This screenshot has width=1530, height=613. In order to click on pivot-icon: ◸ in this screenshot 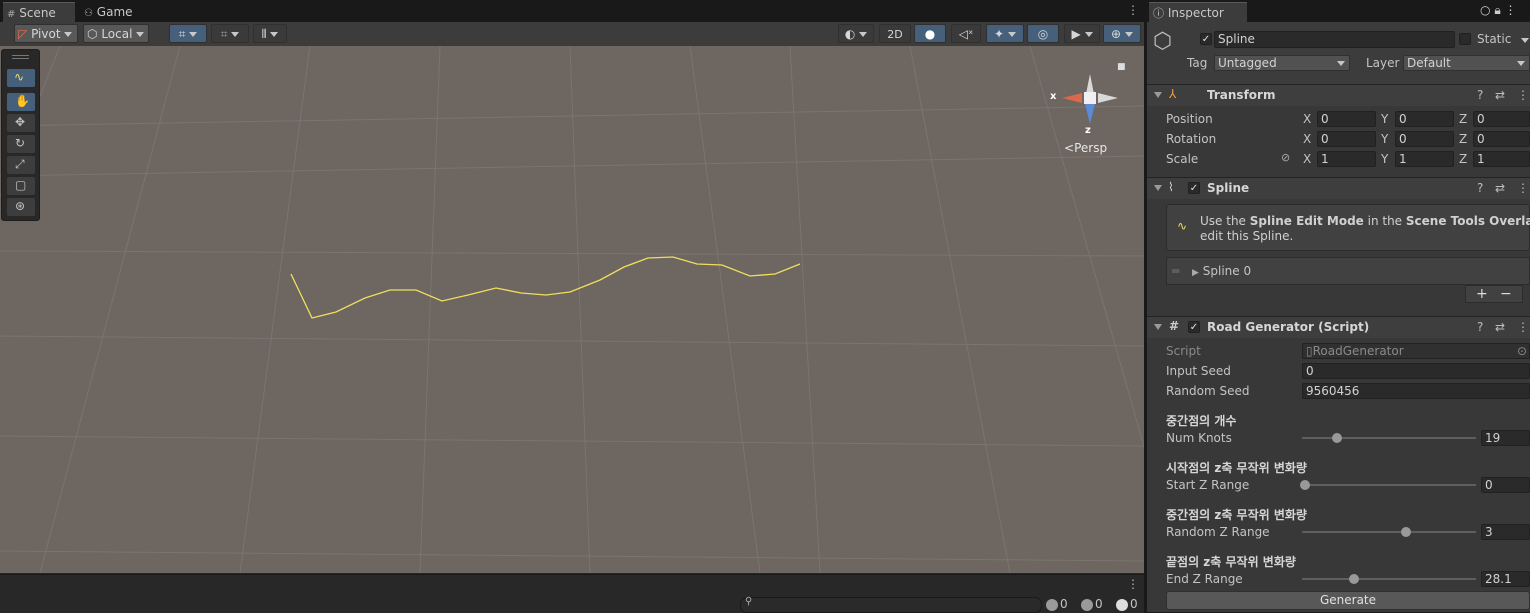, I will do `click(23, 34)`.